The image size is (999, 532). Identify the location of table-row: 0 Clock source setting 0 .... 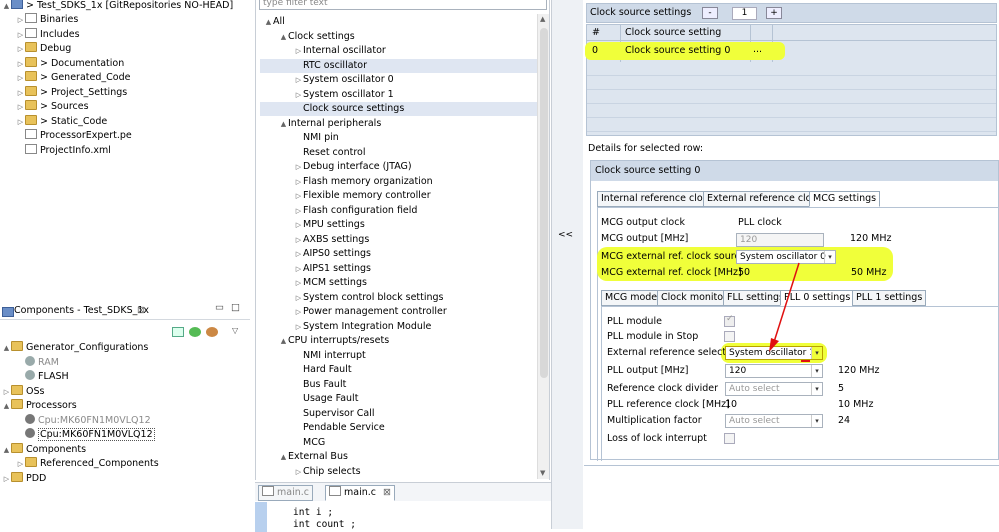
(685, 51).